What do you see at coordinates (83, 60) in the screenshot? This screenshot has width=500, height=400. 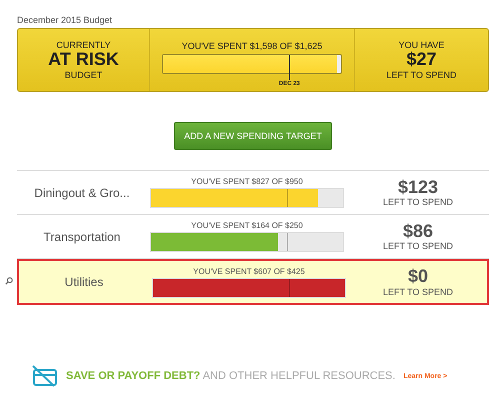 I see `status-value: AT RISK` at bounding box center [83, 60].